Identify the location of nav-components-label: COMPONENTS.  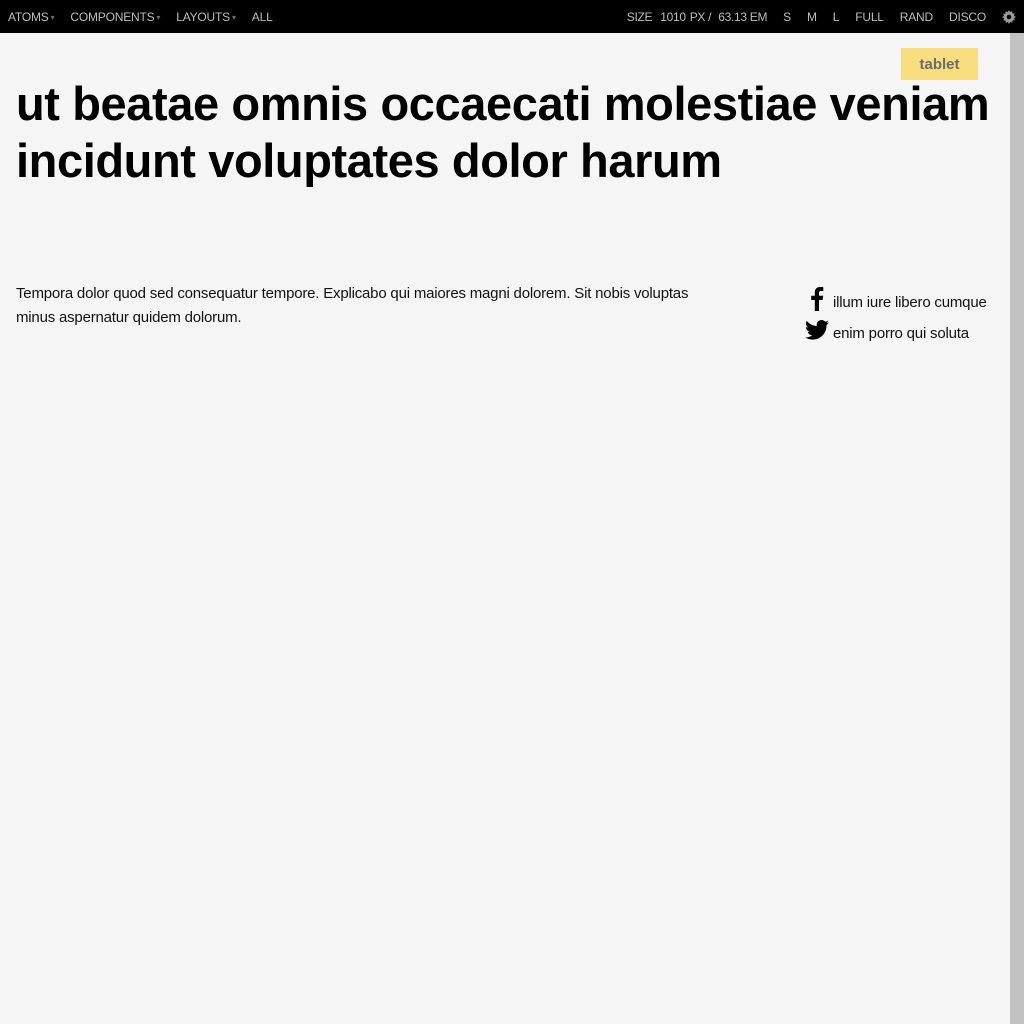
(112, 16).